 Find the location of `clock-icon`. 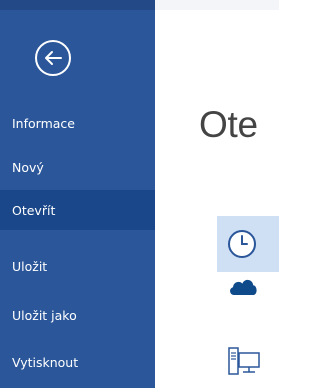

clock-icon is located at coordinates (242, 244).